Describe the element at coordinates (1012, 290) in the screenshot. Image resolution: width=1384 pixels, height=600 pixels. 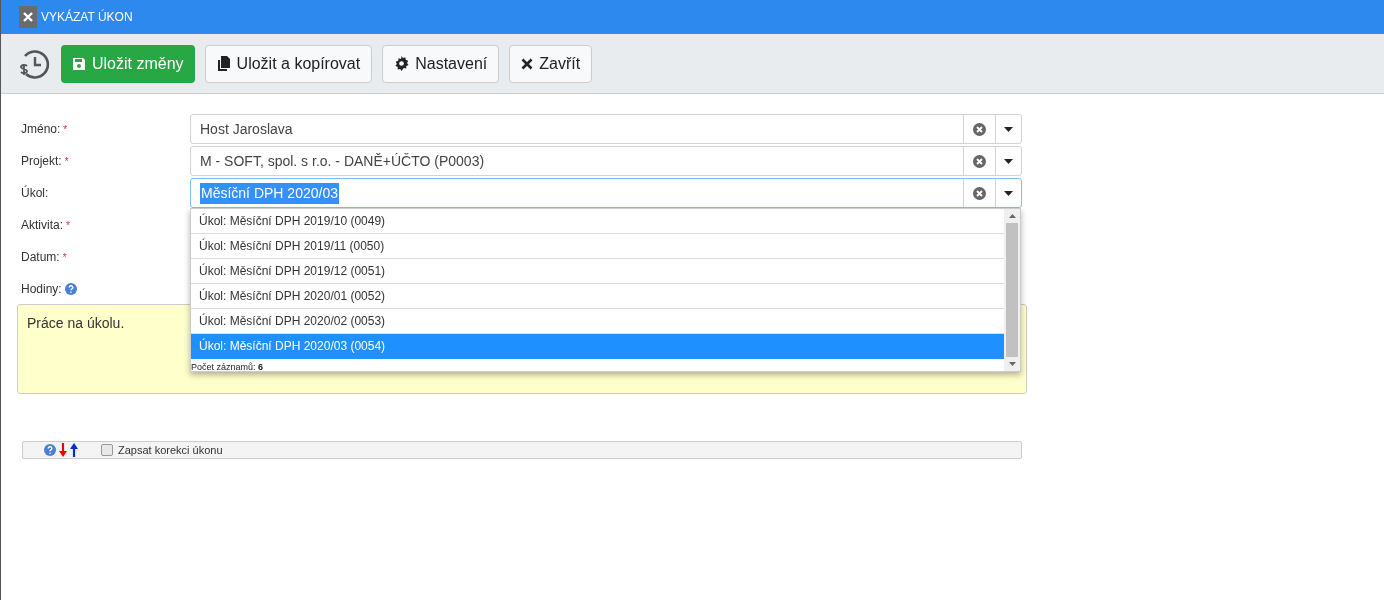
I see `scrollbar` at that location.